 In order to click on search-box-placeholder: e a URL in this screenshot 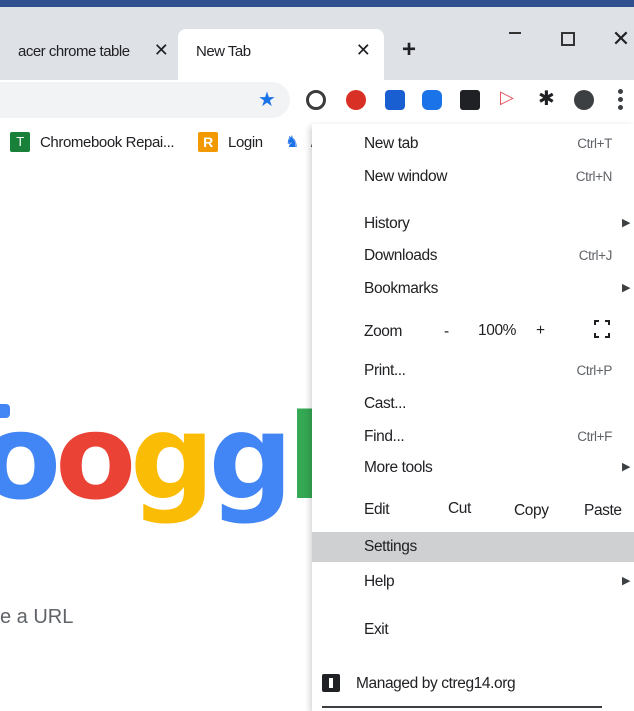, I will do `click(36, 617)`.